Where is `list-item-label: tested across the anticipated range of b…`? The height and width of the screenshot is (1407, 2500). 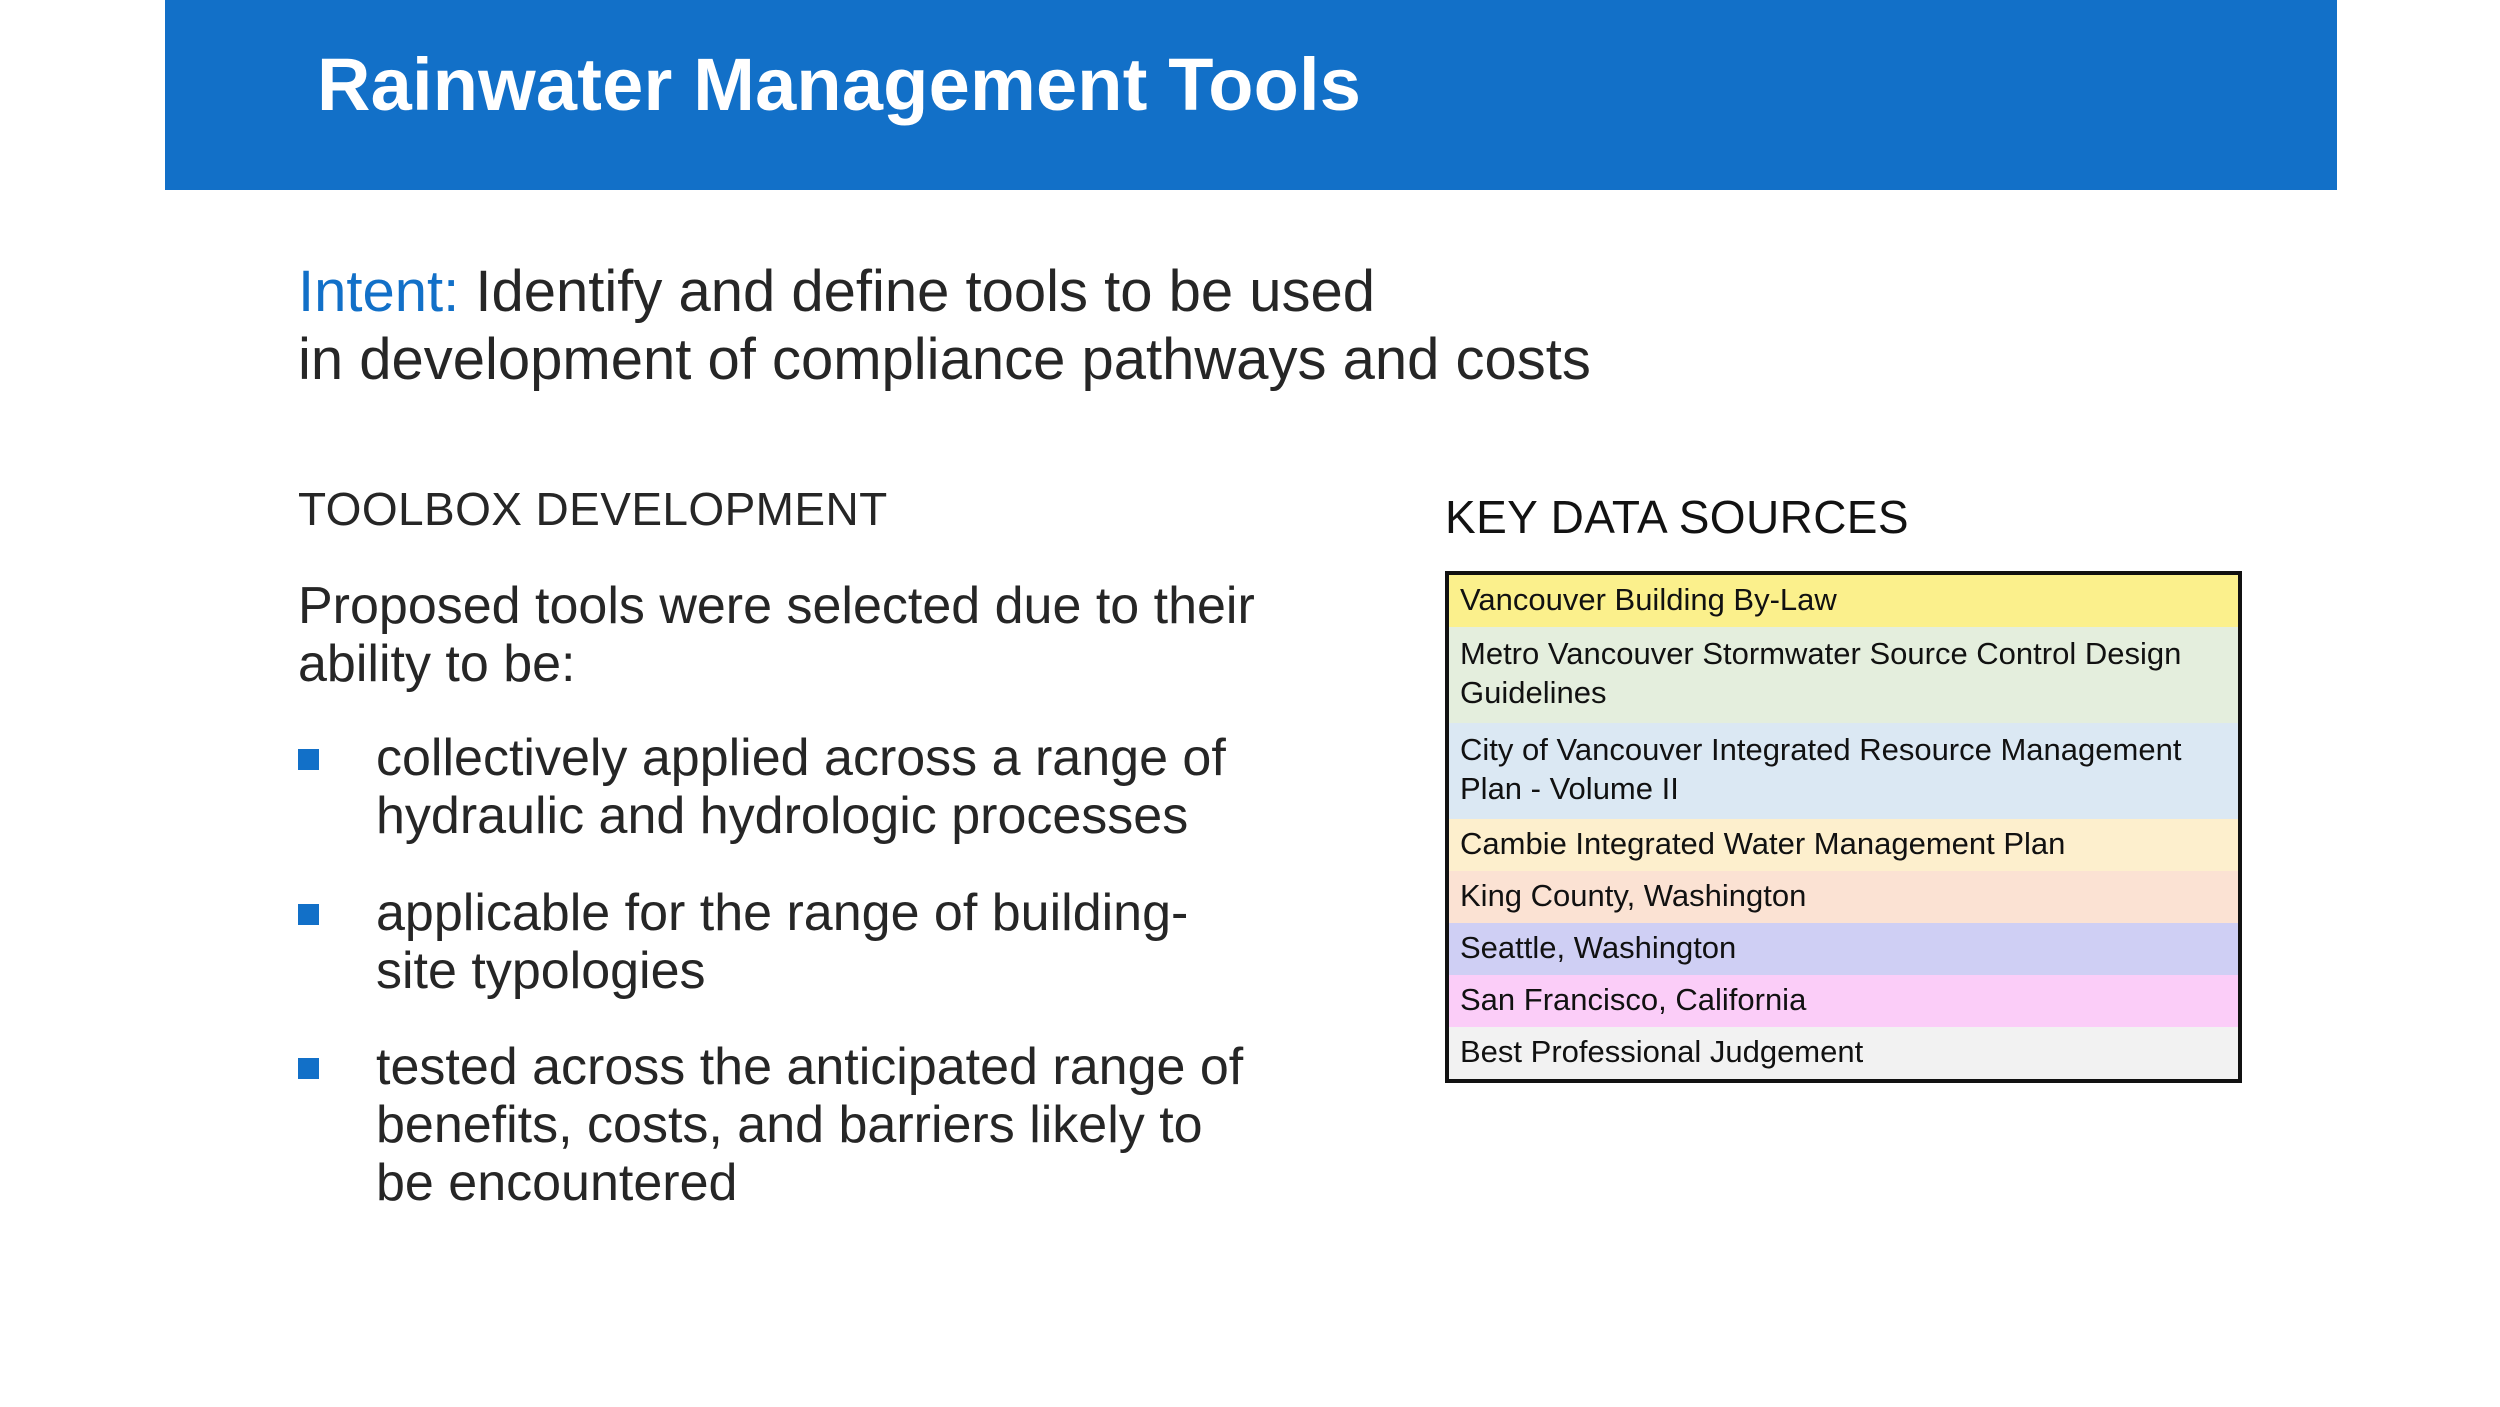
list-item-label: tested across the anticipated range of b… is located at coordinates (810, 1125).